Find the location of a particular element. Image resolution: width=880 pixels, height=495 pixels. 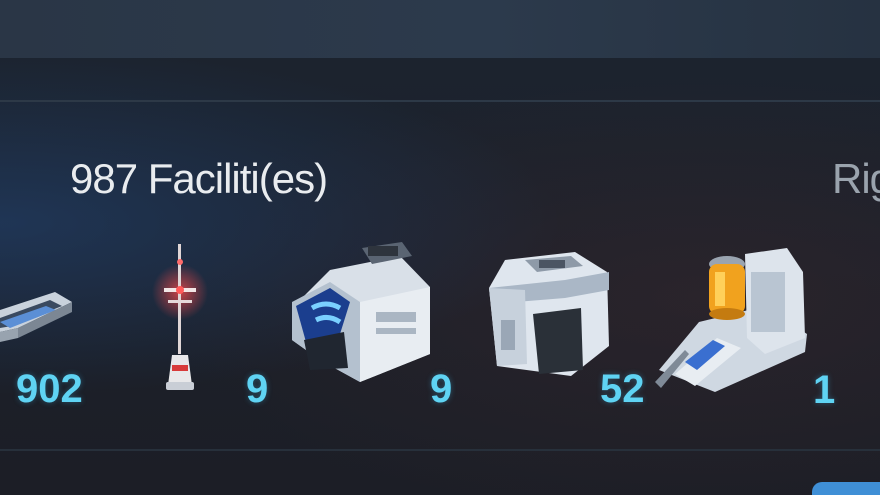

top-divider is located at coordinates (440, 101).